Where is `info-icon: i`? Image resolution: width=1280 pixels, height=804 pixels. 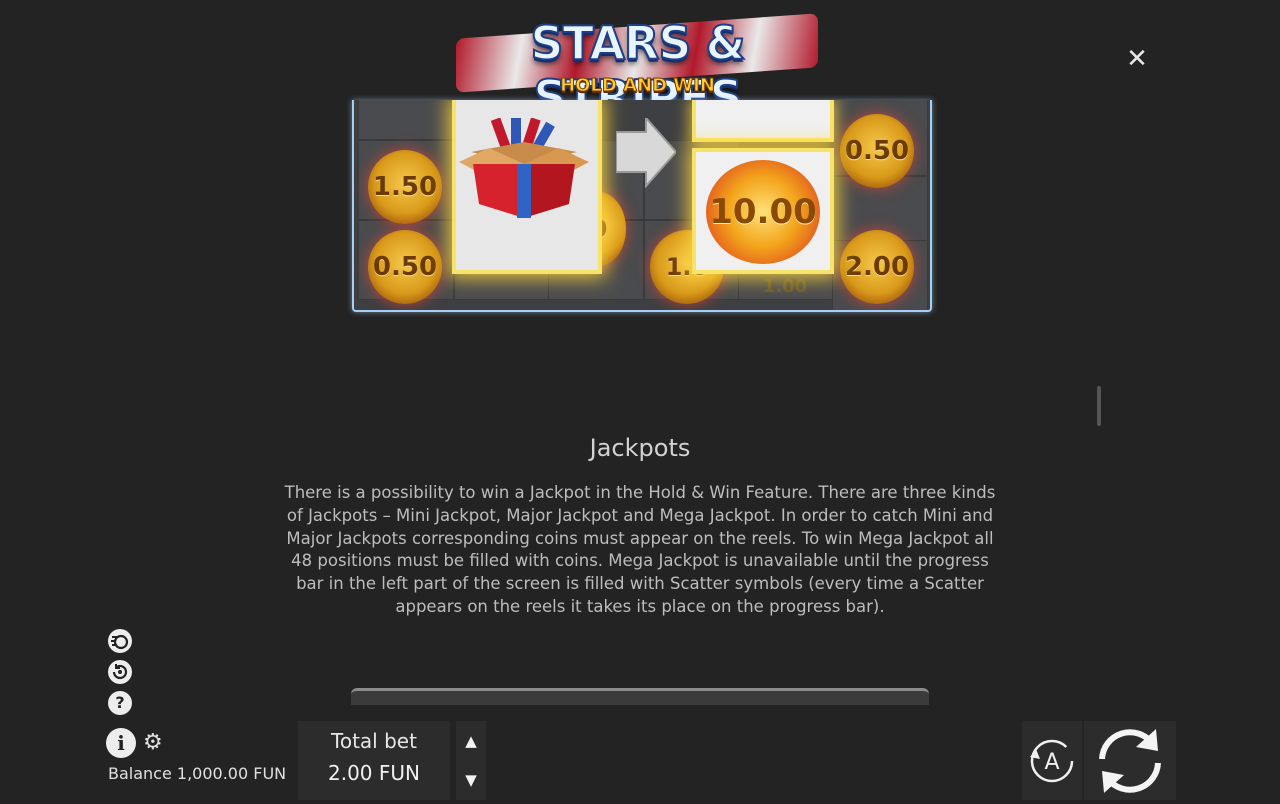 info-icon: i is located at coordinates (121, 743).